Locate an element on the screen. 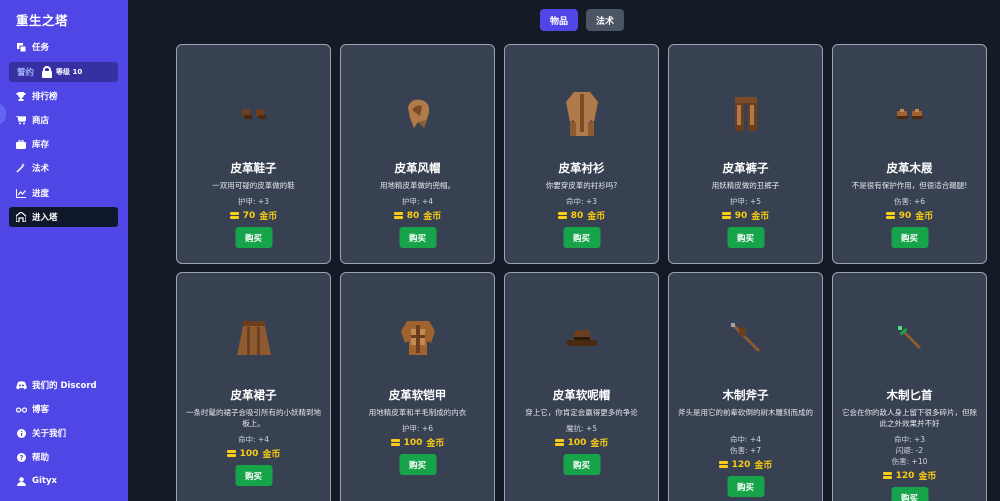 This screenshot has width=1000, height=501. shop-item-card: 皮革木屐 不是很有保护作用，但很适合踢腿! 伤害: +6 90 金币 购买 is located at coordinates (909, 154).